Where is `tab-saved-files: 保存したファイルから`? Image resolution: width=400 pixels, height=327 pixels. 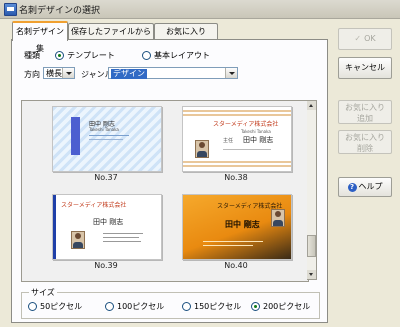 tab-saved-files: 保存したファイルから is located at coordinates (111, 31).